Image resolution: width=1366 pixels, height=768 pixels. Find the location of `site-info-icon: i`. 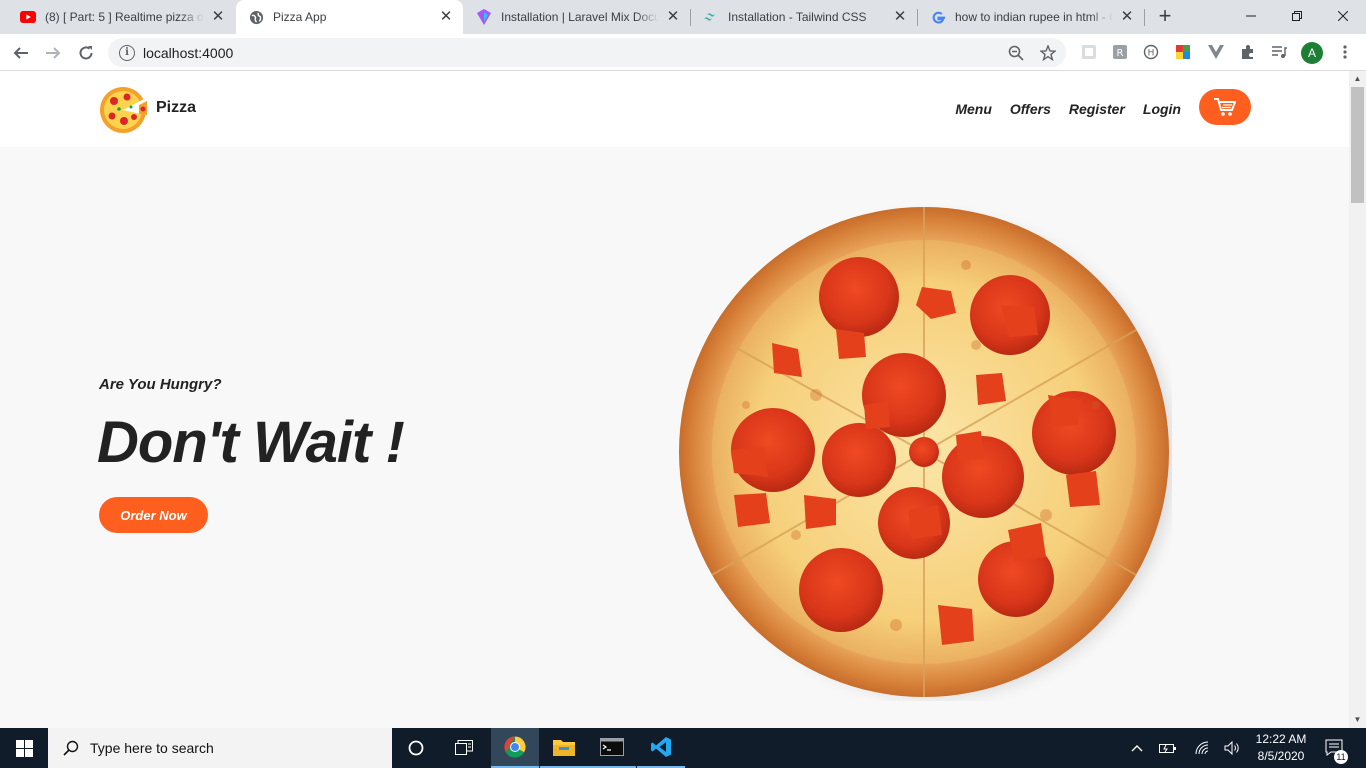

site-info-icon: i is located at coordinates (127, 52).